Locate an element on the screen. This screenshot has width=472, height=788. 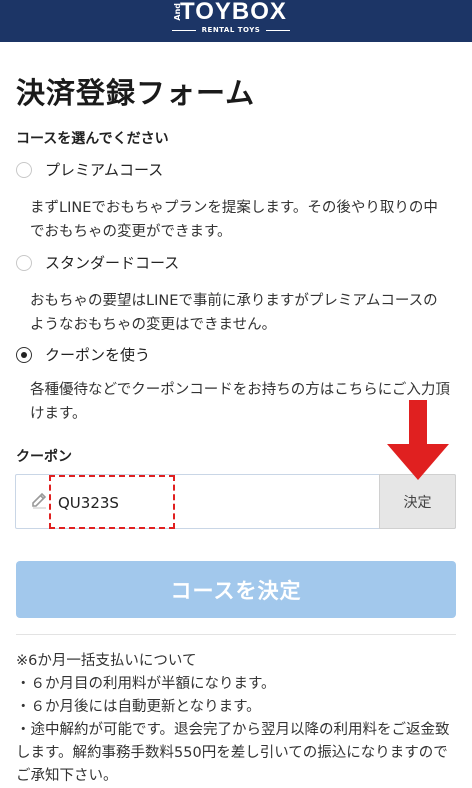
option-label-standard: スタンダードコース is located at coordinates (112, 262).